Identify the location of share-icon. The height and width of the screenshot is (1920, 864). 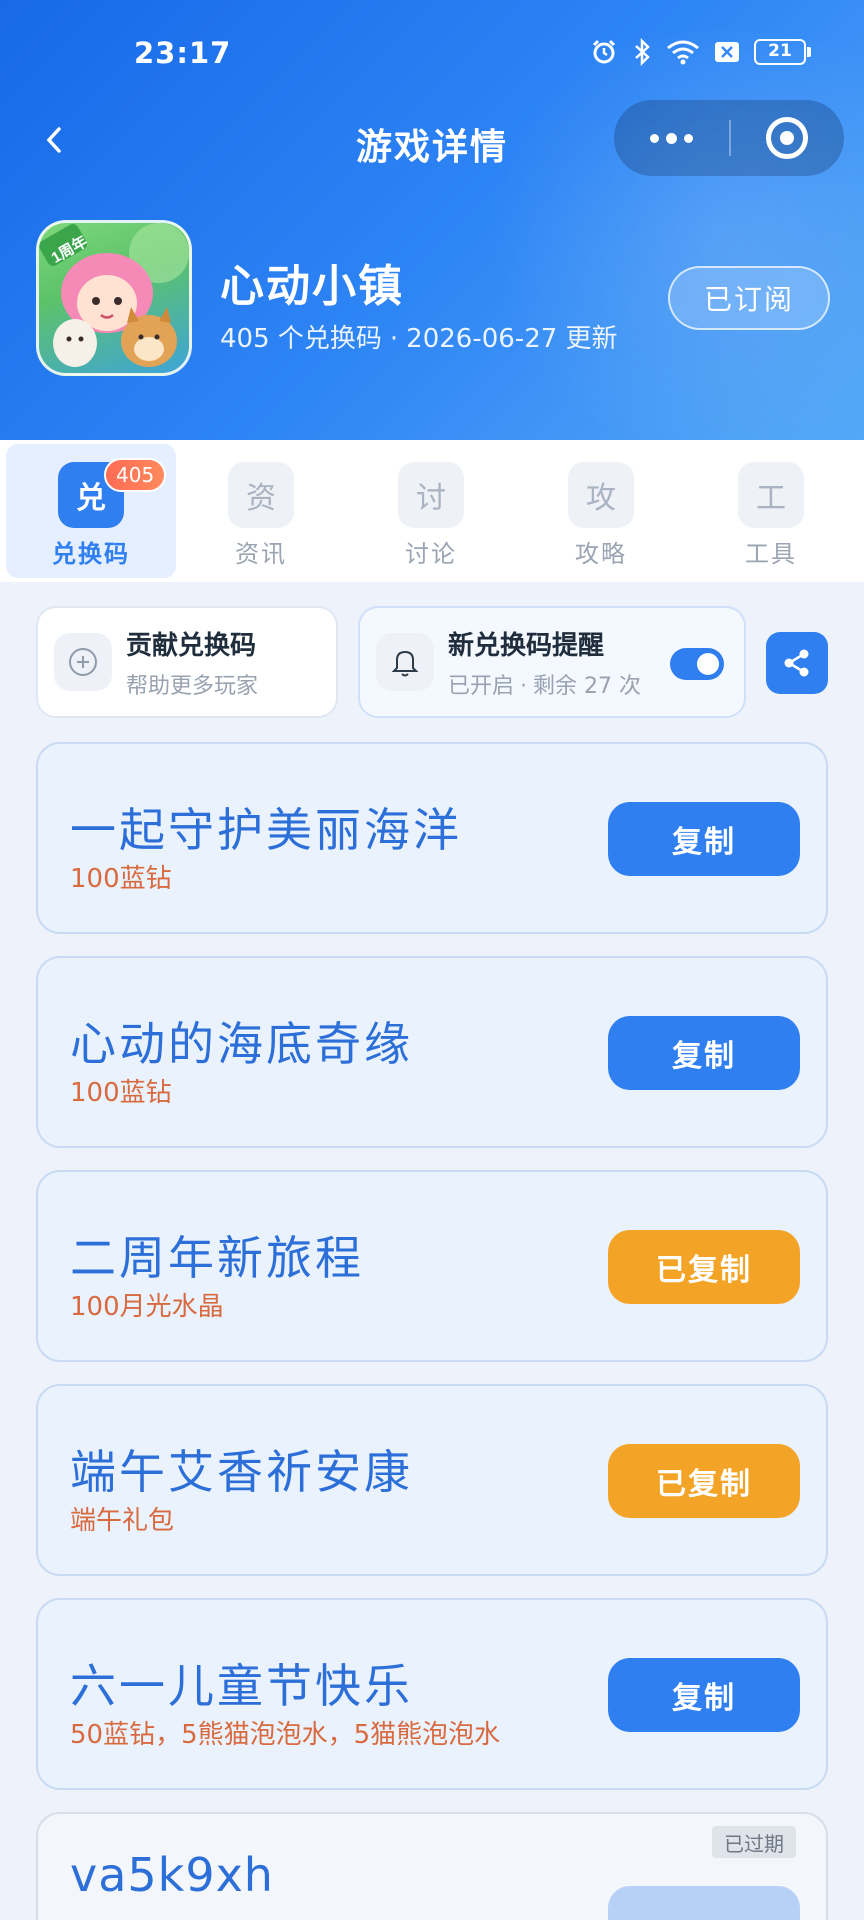
(796, 663).